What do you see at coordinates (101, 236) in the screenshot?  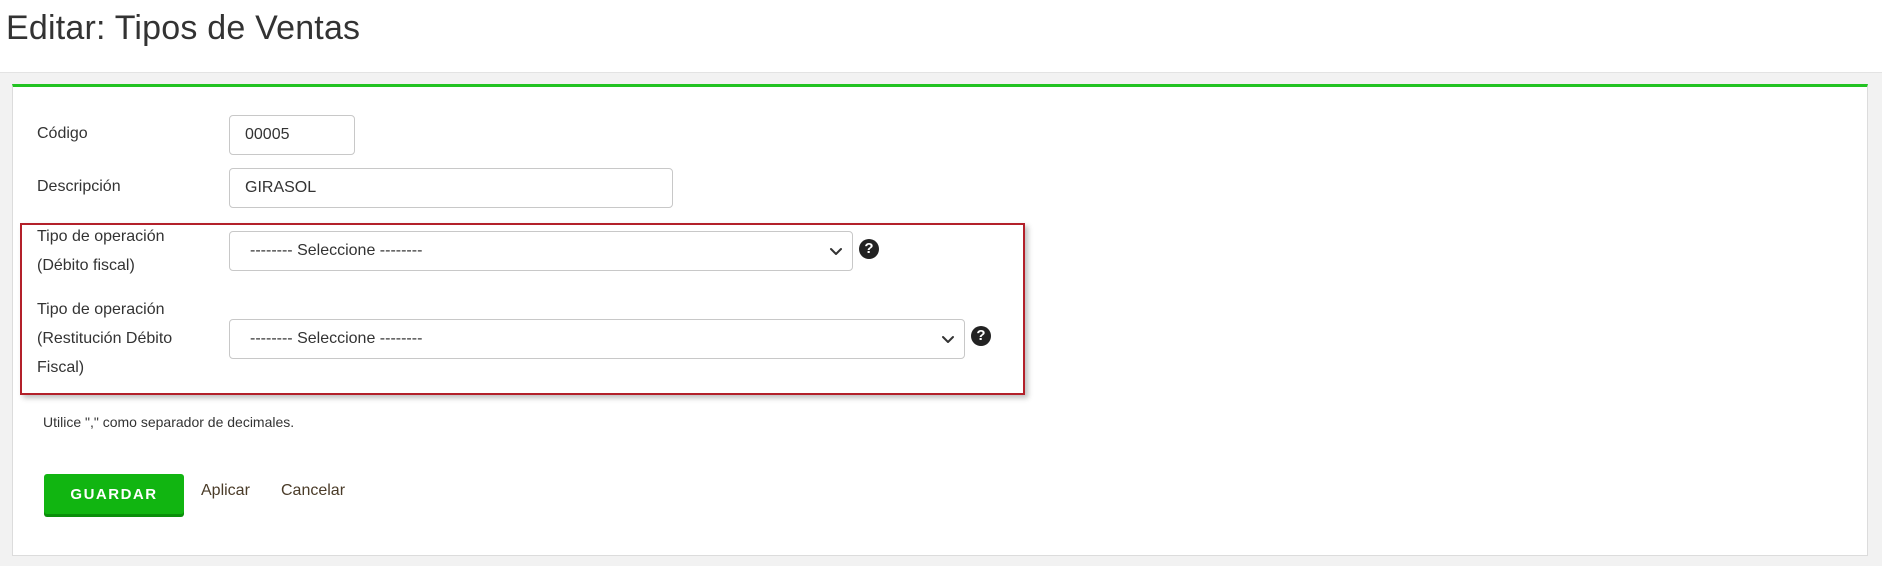 I see `tipo-operacion-debito-label-line1: Tipo de operación` at bounding box center [101, 236].